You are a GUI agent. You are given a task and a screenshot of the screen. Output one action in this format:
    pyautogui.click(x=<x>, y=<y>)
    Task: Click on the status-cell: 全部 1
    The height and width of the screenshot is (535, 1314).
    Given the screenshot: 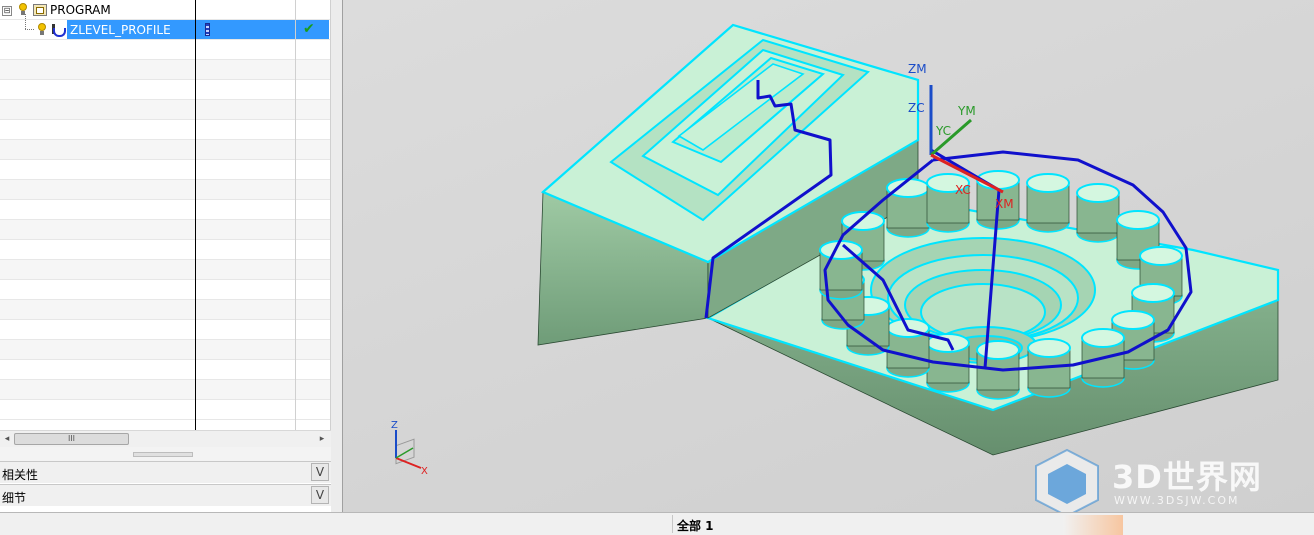 What is the action you would take?
    pyautogui.click(x=868, y=524)
    